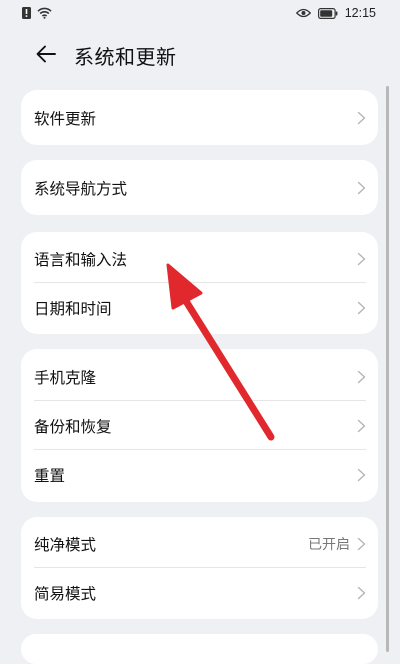 This screenshot has width=400, height=664. Describe the element at coordinates (46, 54) in the screenshot. I see `arrow-left-icon` at that location.